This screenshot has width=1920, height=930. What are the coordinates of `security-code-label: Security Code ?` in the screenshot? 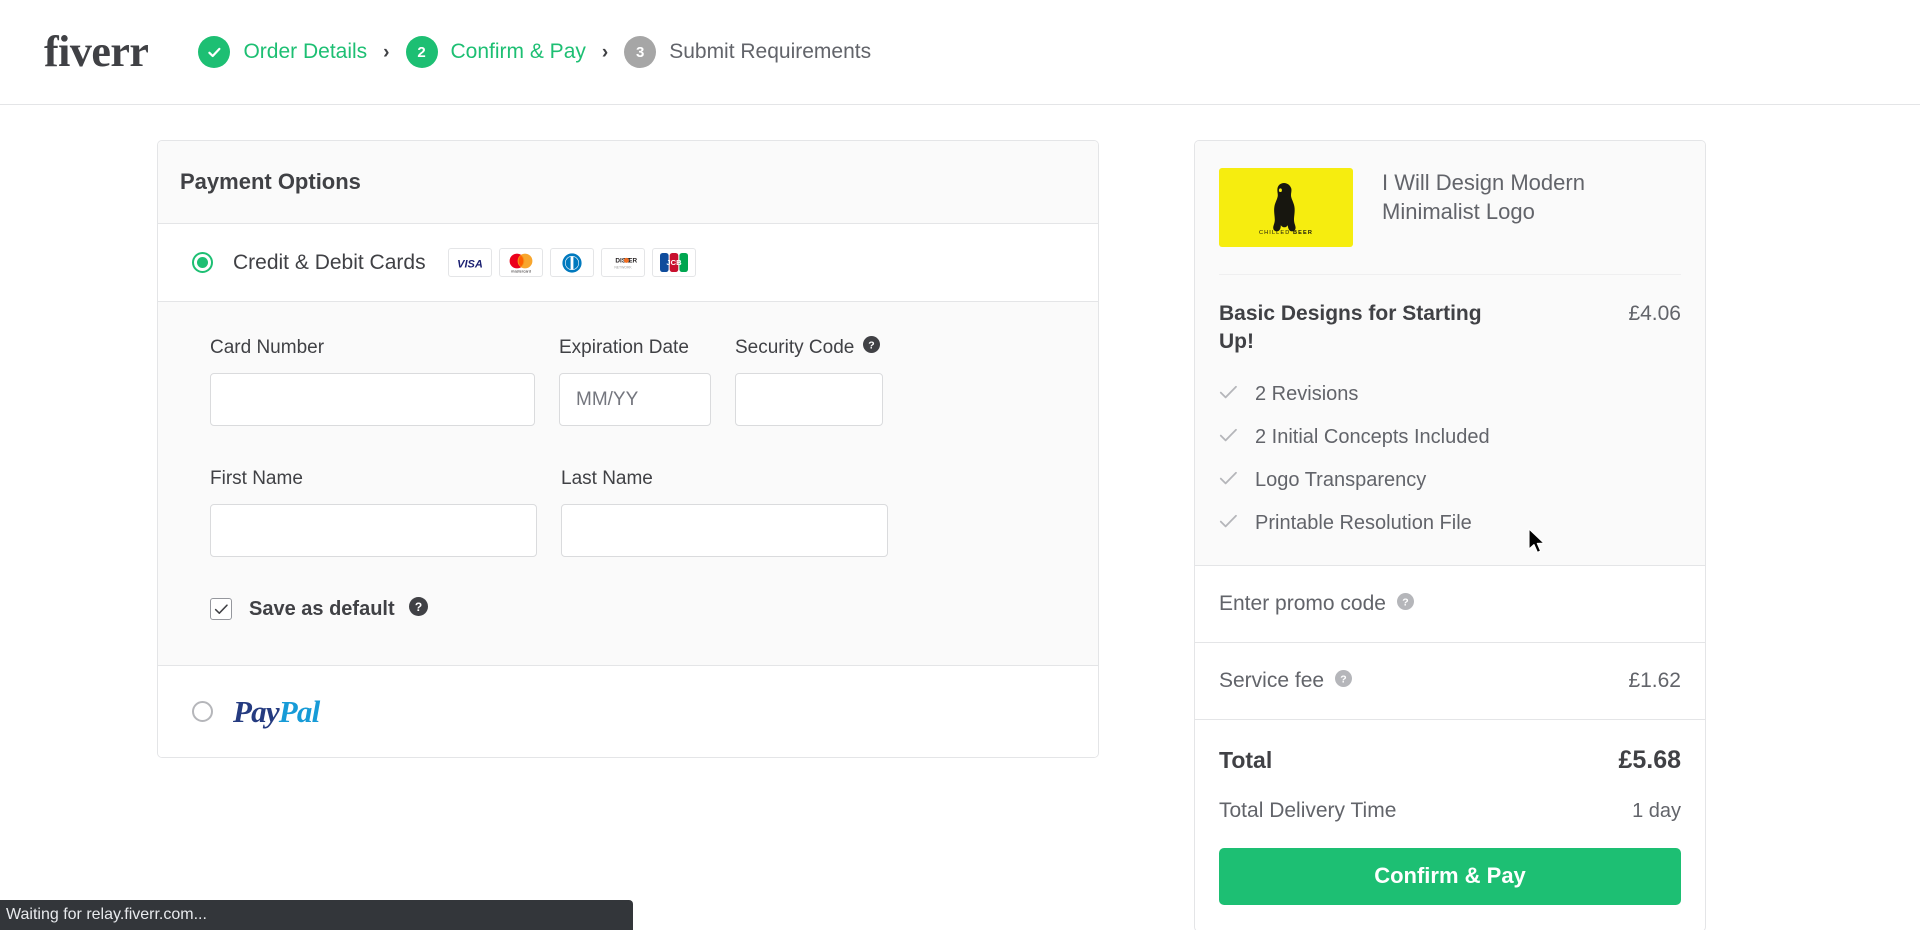 It's located at (809, 347).